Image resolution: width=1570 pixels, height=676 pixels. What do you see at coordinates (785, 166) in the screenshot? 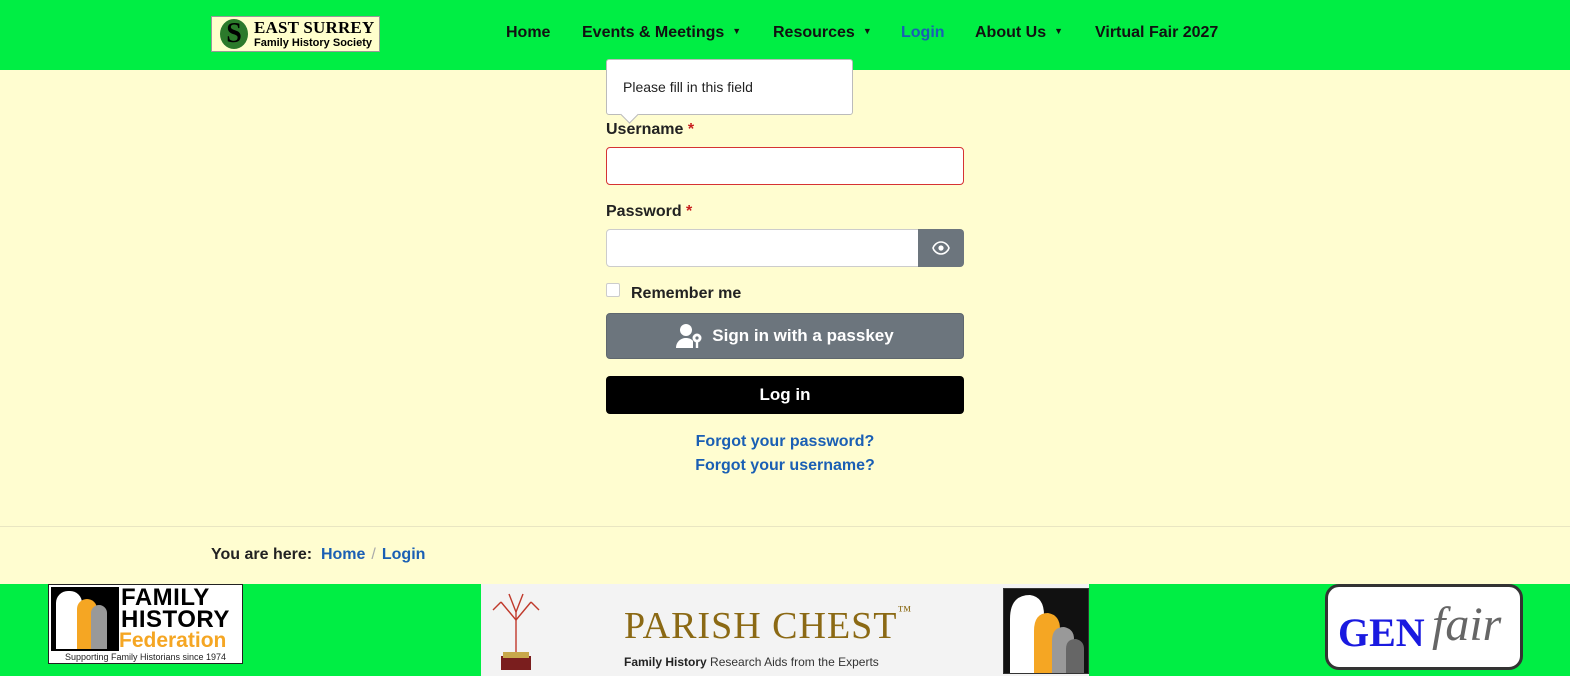
I see `username-input` at bounding box center [785, 166].